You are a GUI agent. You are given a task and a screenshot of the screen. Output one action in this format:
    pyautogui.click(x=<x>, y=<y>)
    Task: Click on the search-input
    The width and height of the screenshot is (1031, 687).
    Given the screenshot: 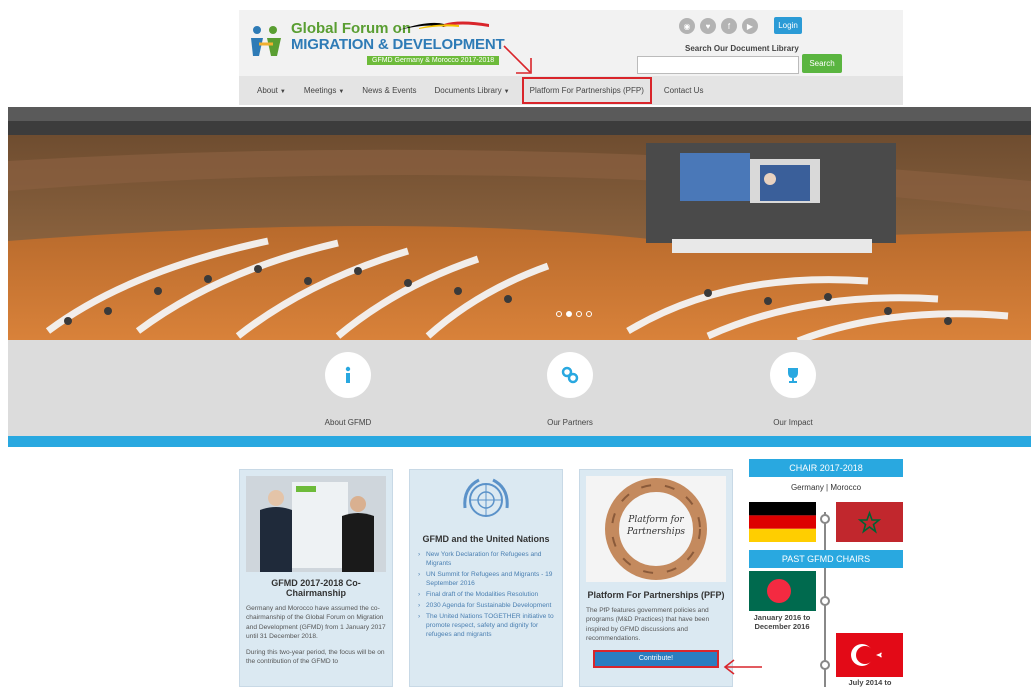 What is the action you would take?
    pyautogui.click(x=718, y=65)
    